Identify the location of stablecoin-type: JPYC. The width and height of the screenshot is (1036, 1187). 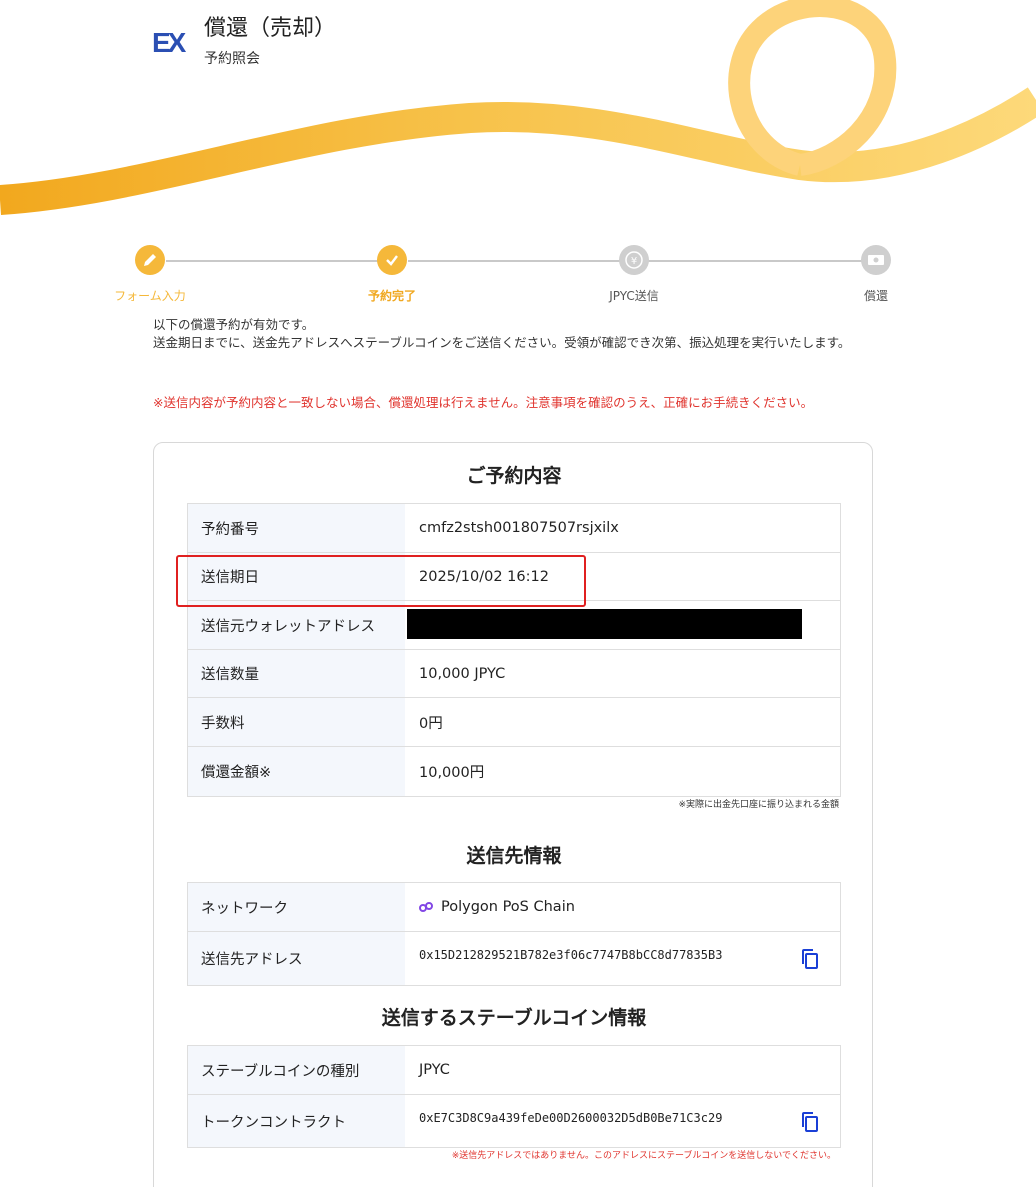
(434, 1070).